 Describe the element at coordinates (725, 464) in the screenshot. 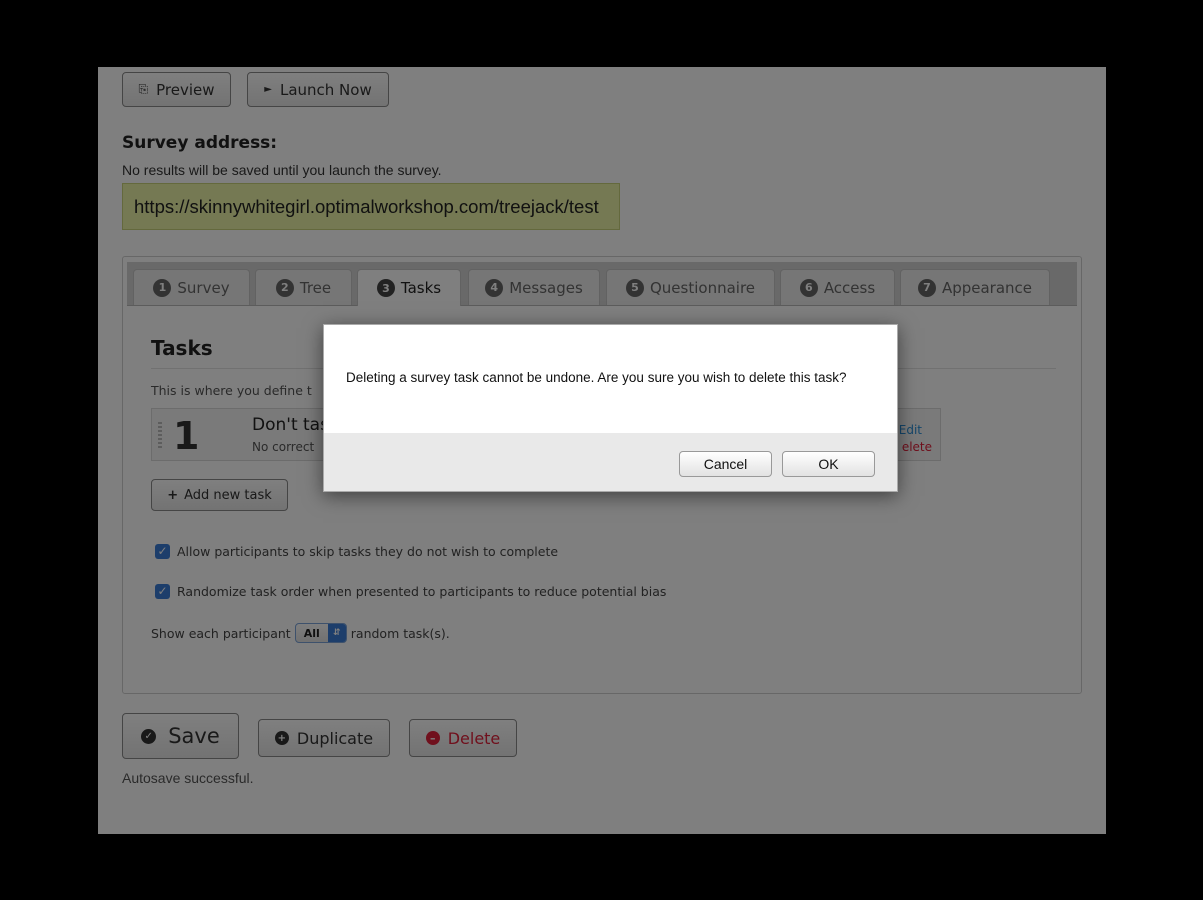

I see `cancel-button: Cancel` at that location.